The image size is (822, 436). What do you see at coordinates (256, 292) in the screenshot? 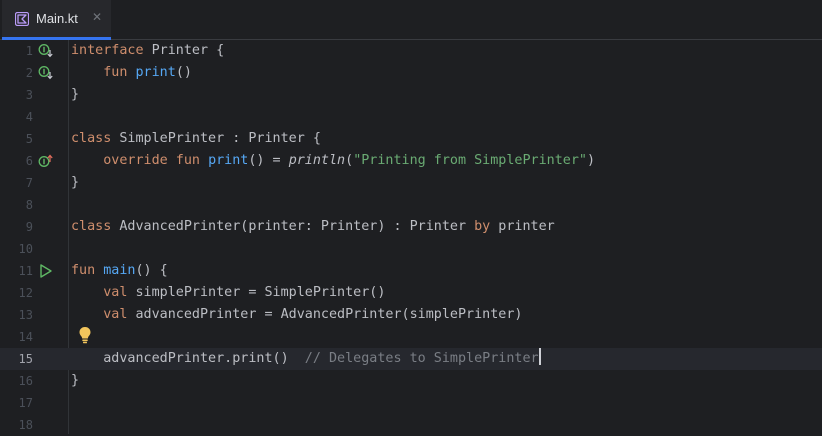
I see `code-token: simplePrinter = SimplePrinter()` at bounding box center [256, 292].